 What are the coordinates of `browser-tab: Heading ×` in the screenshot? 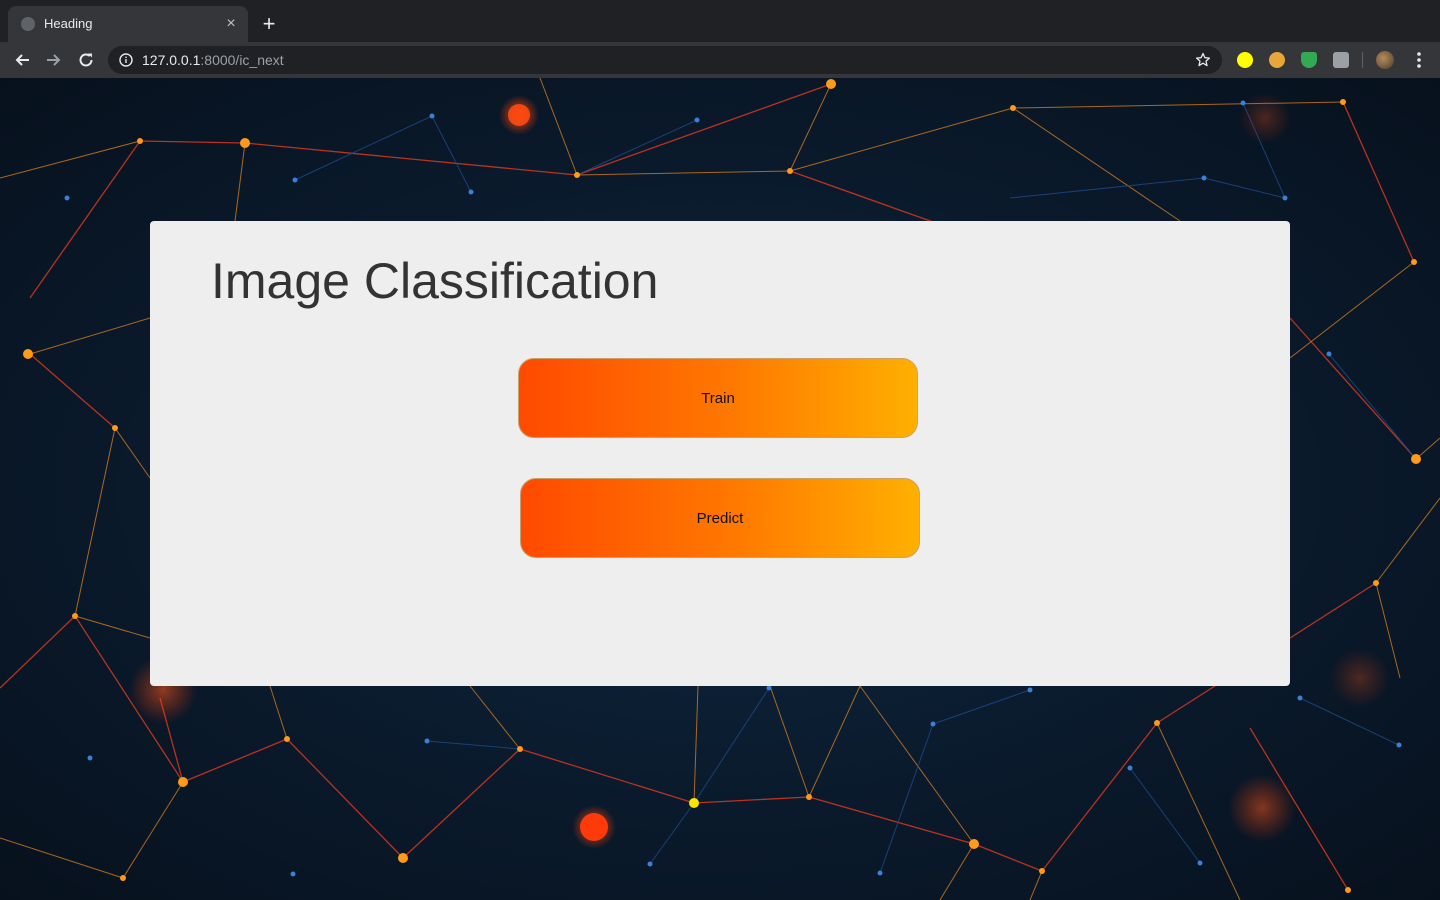 It's located at (128, 24).